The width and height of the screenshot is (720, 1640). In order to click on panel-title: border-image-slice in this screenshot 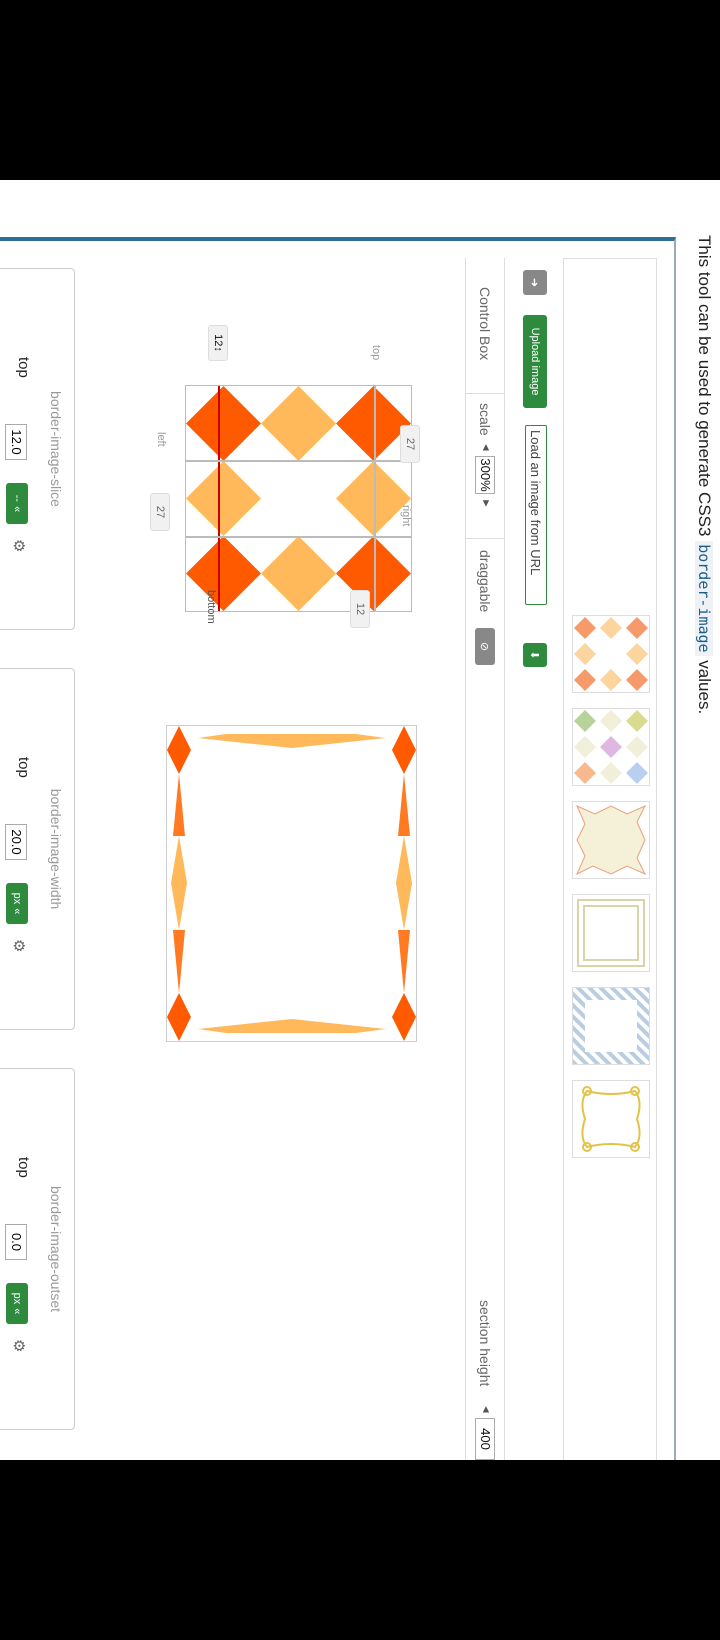, I will do `click(56, 449)`.